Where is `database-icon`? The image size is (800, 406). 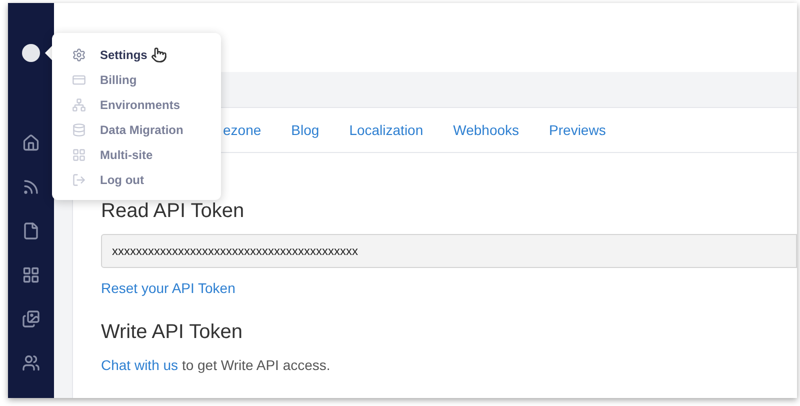 database-icon is located at coordinates (79, 129).